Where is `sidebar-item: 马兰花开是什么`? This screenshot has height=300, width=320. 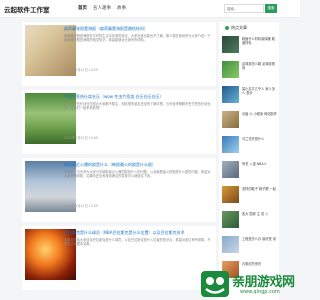
sidebar-item: 马兰花开是什么 is located at coordinates (250, 147).